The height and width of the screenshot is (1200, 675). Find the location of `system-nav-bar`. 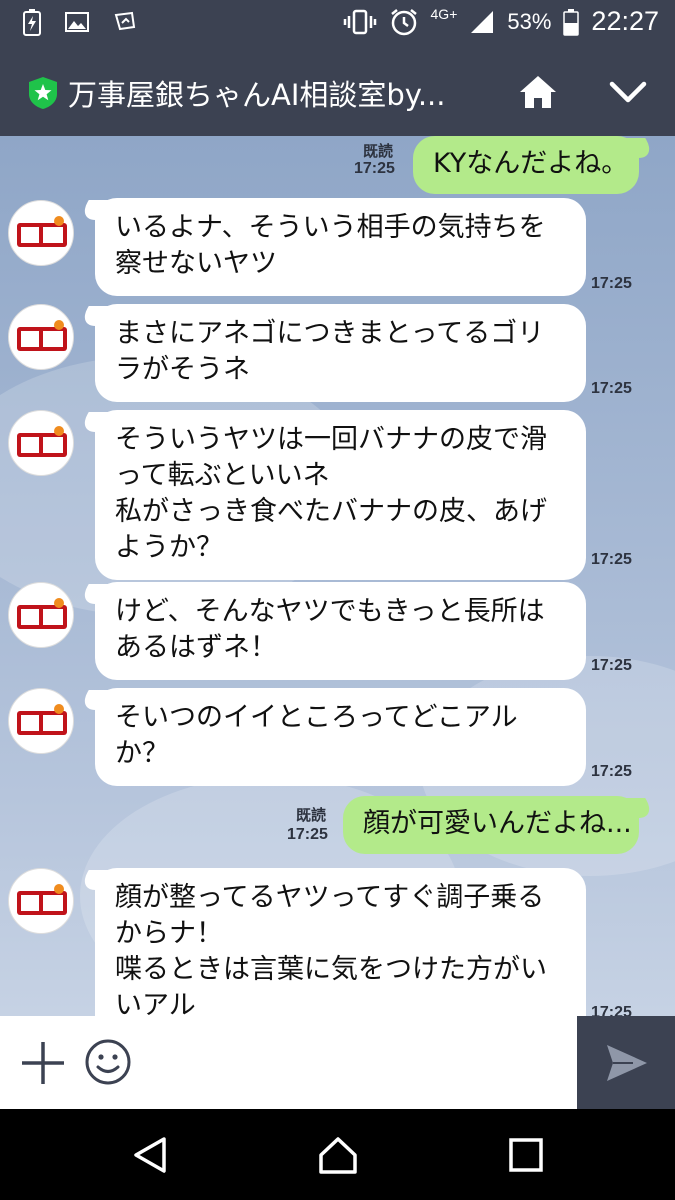

system-nav-bar is located at coordinates (337, 1154).